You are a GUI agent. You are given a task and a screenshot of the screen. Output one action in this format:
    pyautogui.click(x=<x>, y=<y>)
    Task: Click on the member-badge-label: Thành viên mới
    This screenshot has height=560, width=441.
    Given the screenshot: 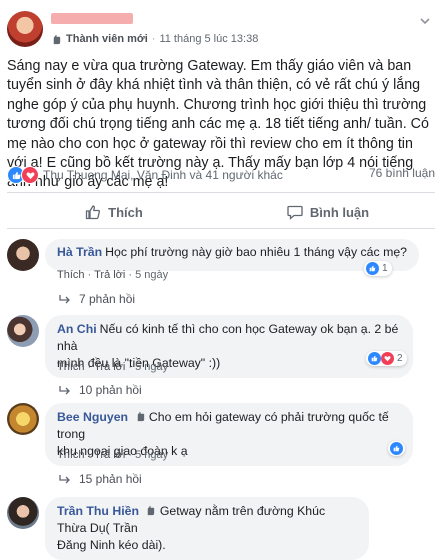 What is the action you would take?
    pyautogui.click(x=107, y=39)
    